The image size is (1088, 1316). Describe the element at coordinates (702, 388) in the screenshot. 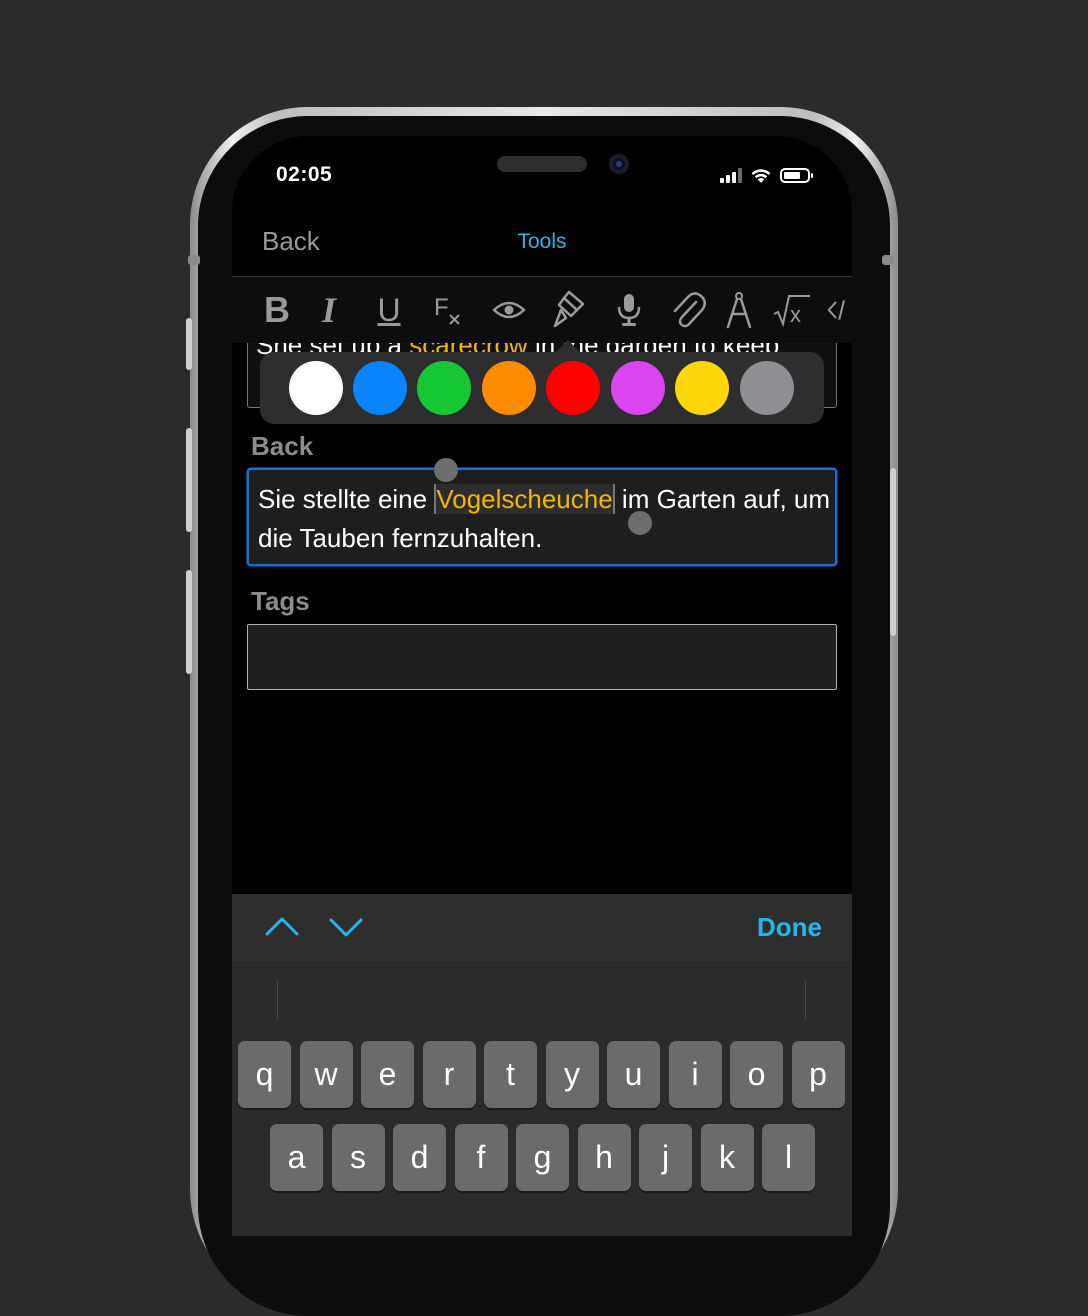

I see `color-swatch-yellow` at that location.